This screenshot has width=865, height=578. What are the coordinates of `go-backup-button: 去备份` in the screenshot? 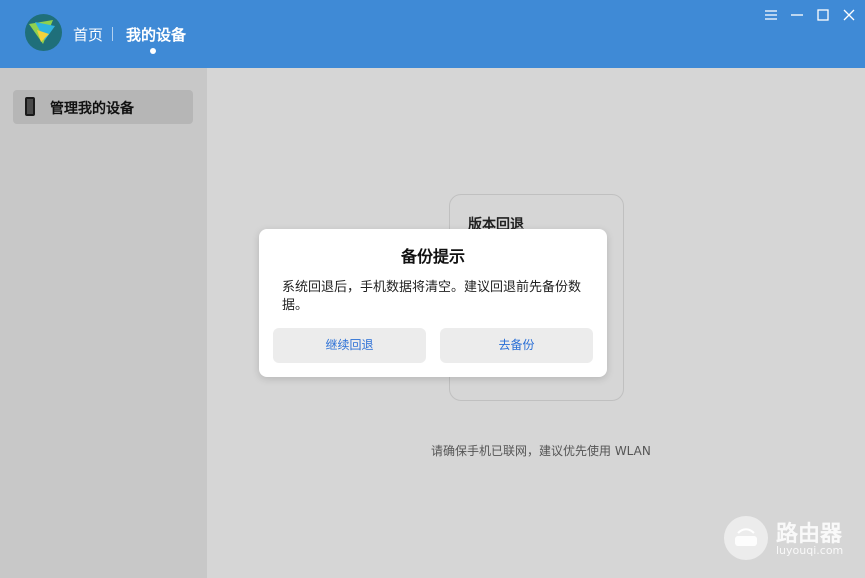 It's located at (516, 345).